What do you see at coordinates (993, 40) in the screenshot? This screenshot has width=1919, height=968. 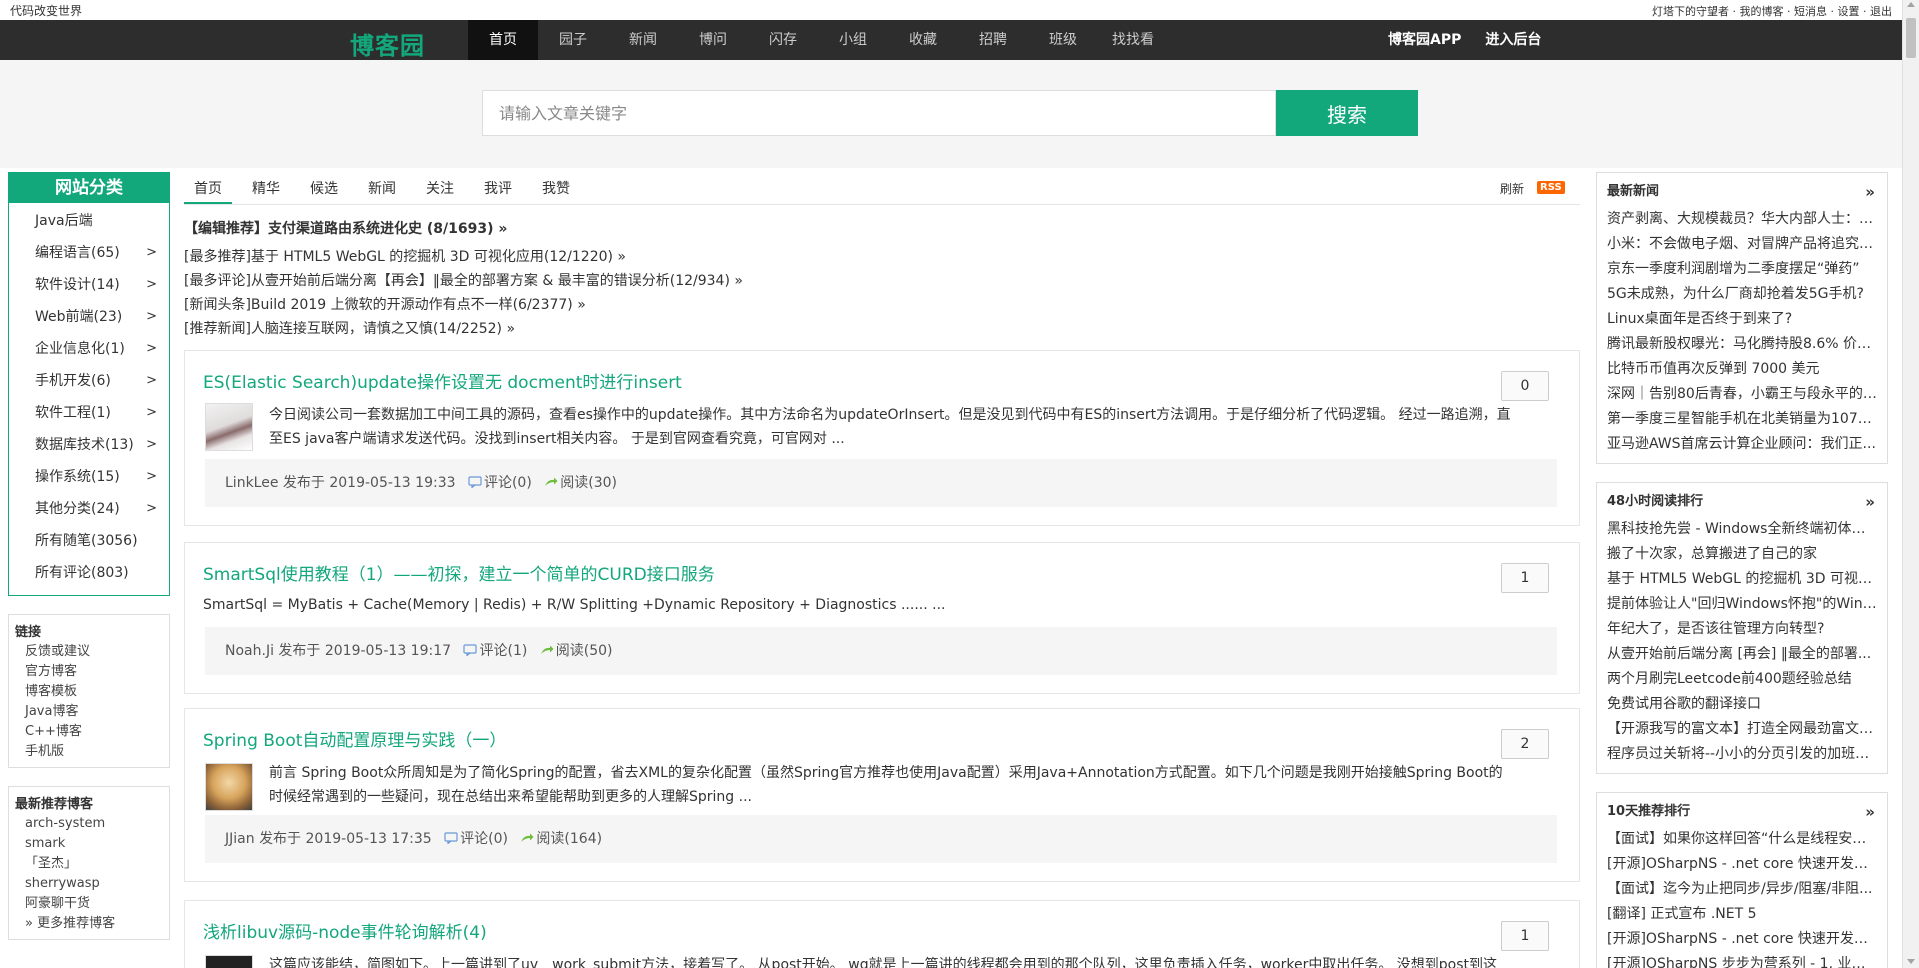 I see `nav-item-jobs: 招聘` at bounding box center [993, 40].